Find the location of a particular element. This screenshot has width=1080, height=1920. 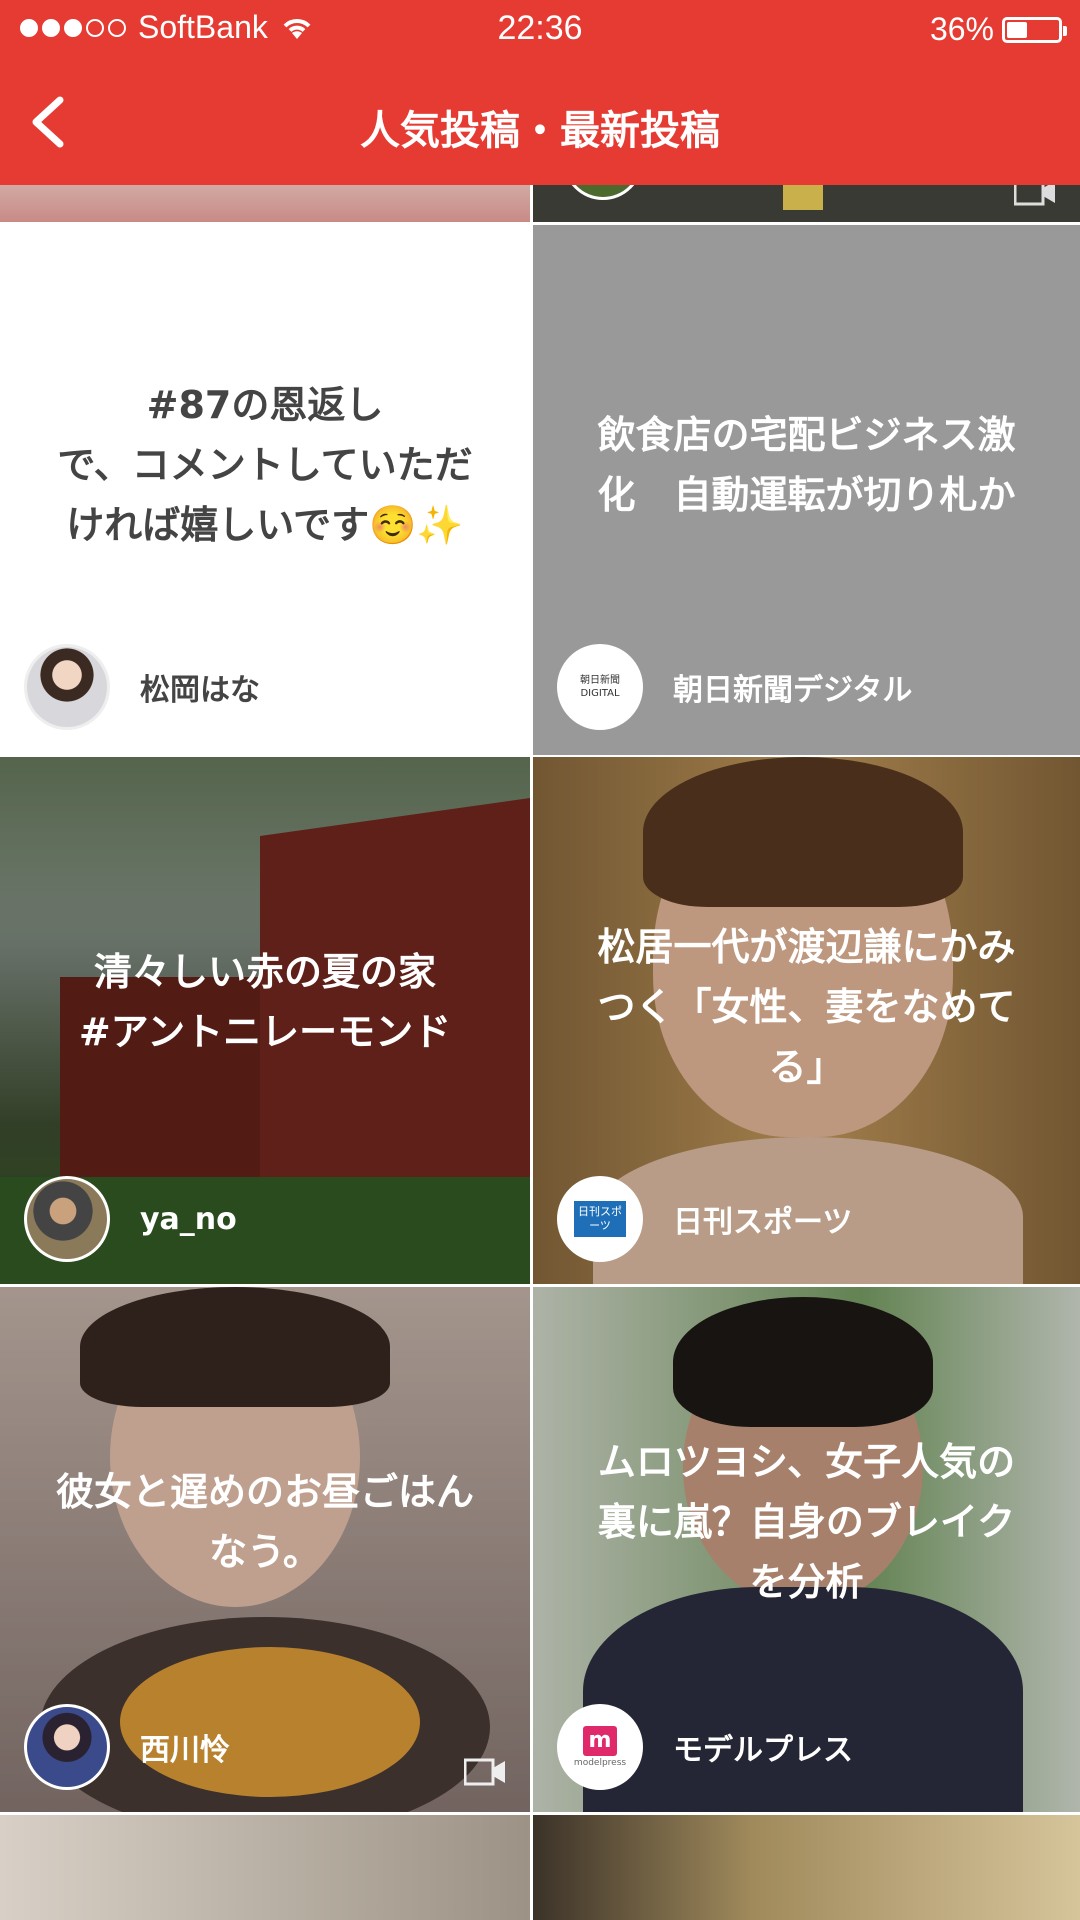

post-author: 日刊スポーツ 日刊スポーツ is located at coordinates (704, 1219).